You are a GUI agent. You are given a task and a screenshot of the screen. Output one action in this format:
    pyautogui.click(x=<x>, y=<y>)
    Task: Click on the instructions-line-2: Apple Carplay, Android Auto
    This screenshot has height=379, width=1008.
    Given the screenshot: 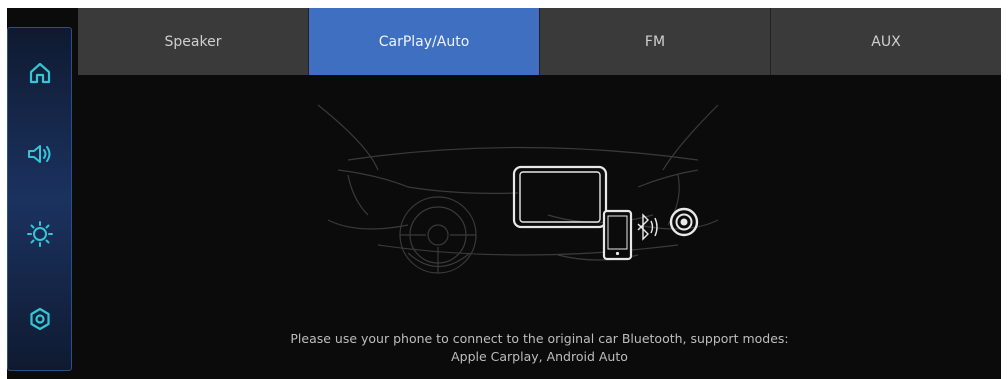 What is the action you would take?
    pyautogui.click(x=539, y=356)
    